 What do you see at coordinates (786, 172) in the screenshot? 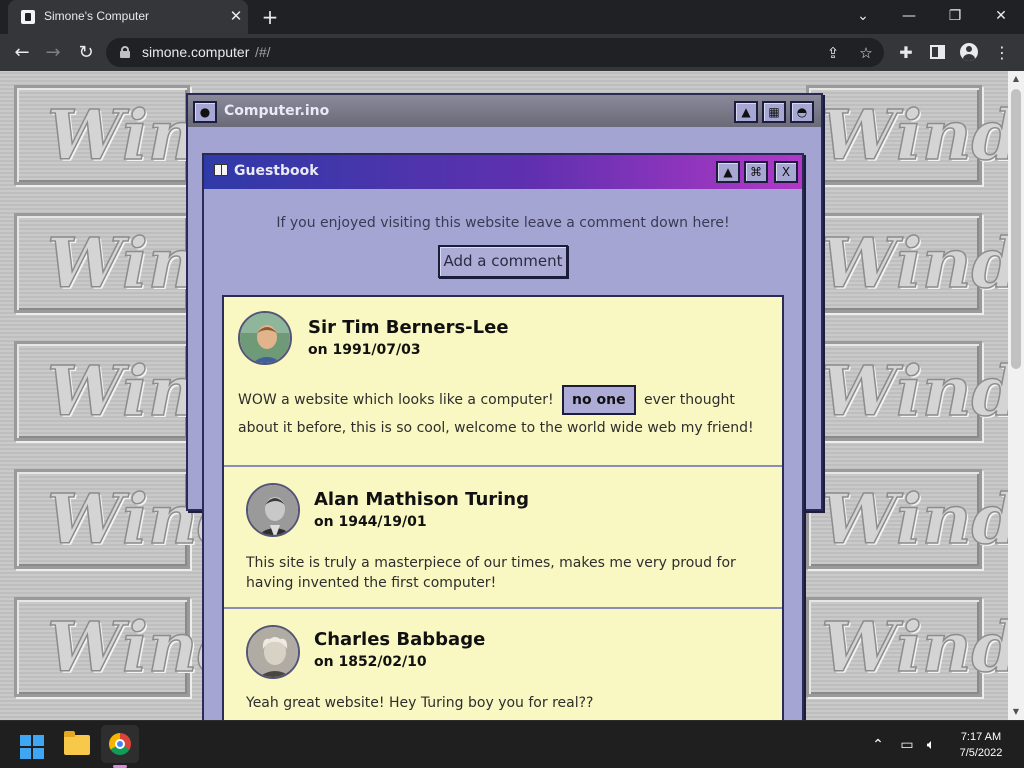
I see `close-icon: X` at bounding box center [786, 172].